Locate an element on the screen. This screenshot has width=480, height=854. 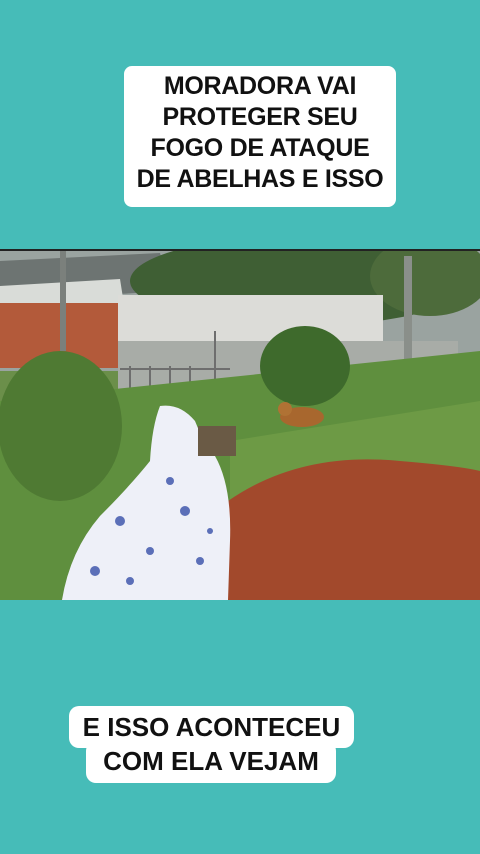
top-caption-line-4: DE ABELHAS E ISSO is located at coordinates (260, 179).